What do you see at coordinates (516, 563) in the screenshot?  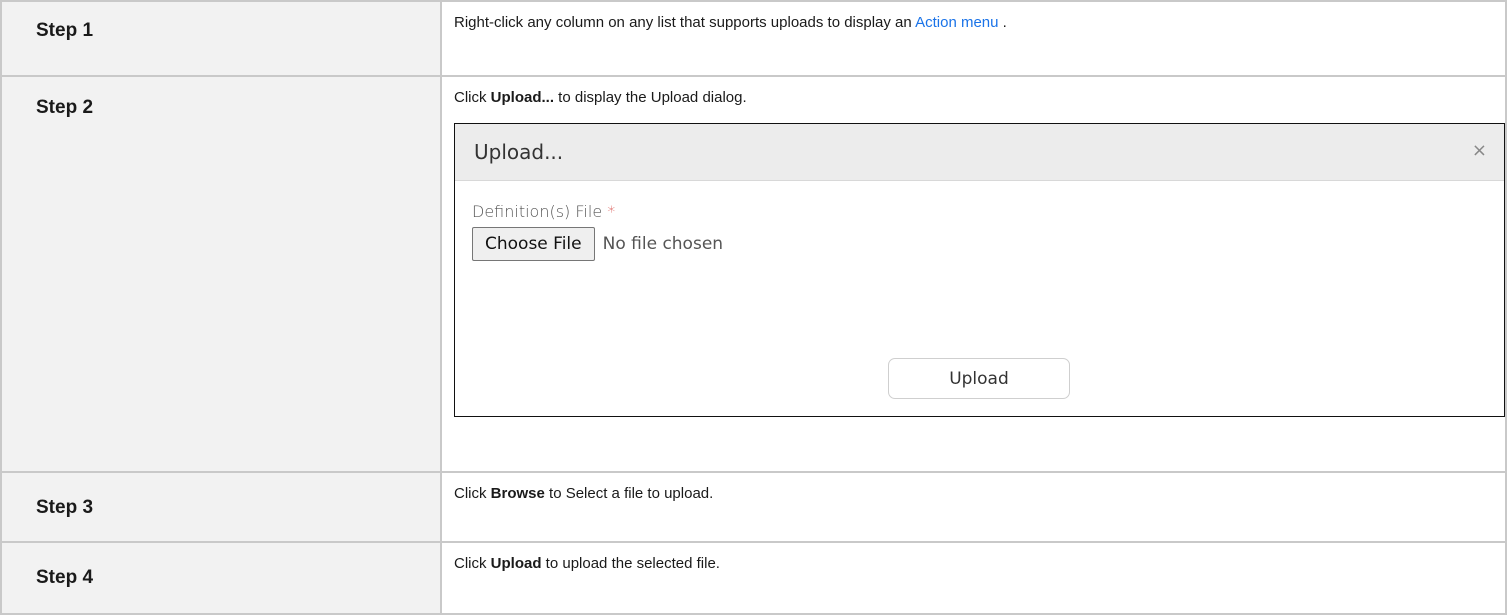 I see `step-bold-term: Upload` at bounding box center [516, 563].